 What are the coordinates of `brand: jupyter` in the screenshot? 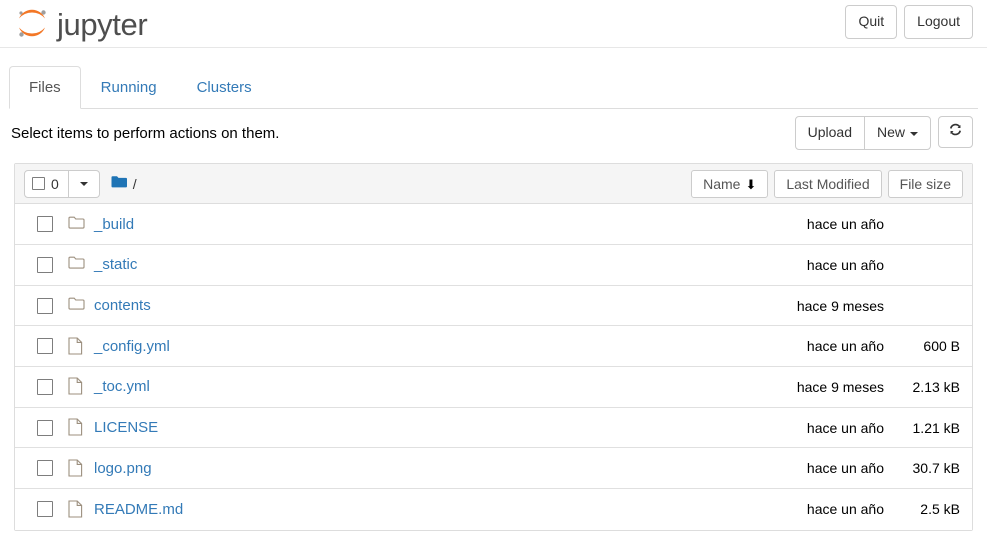 It's located at (80, 23).